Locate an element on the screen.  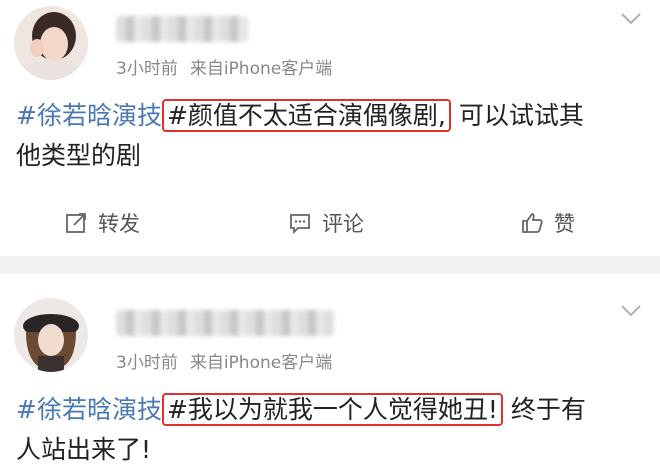
comment-label: 评论 is located at coordinates (343, 224).